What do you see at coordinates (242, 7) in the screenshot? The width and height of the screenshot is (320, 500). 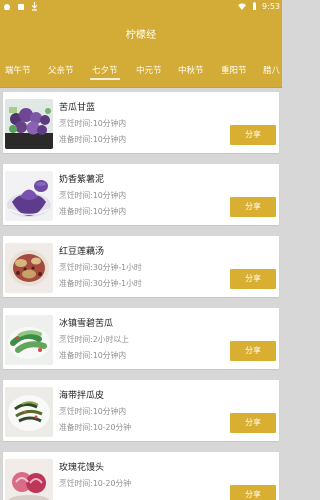 I see `wifi-icon` at bounding box center [242, 7].